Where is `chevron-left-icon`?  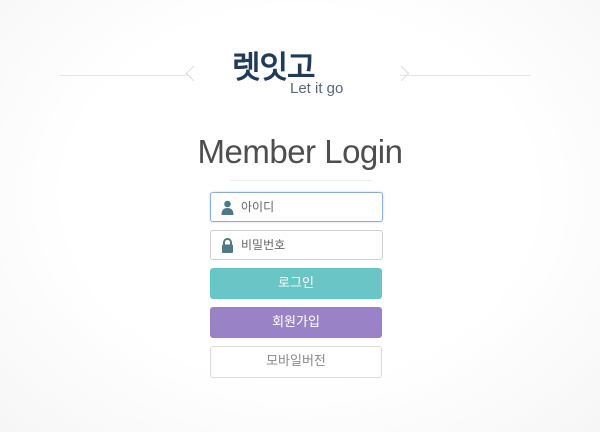 chevron-left-icon is located at coordinates (193, 73).